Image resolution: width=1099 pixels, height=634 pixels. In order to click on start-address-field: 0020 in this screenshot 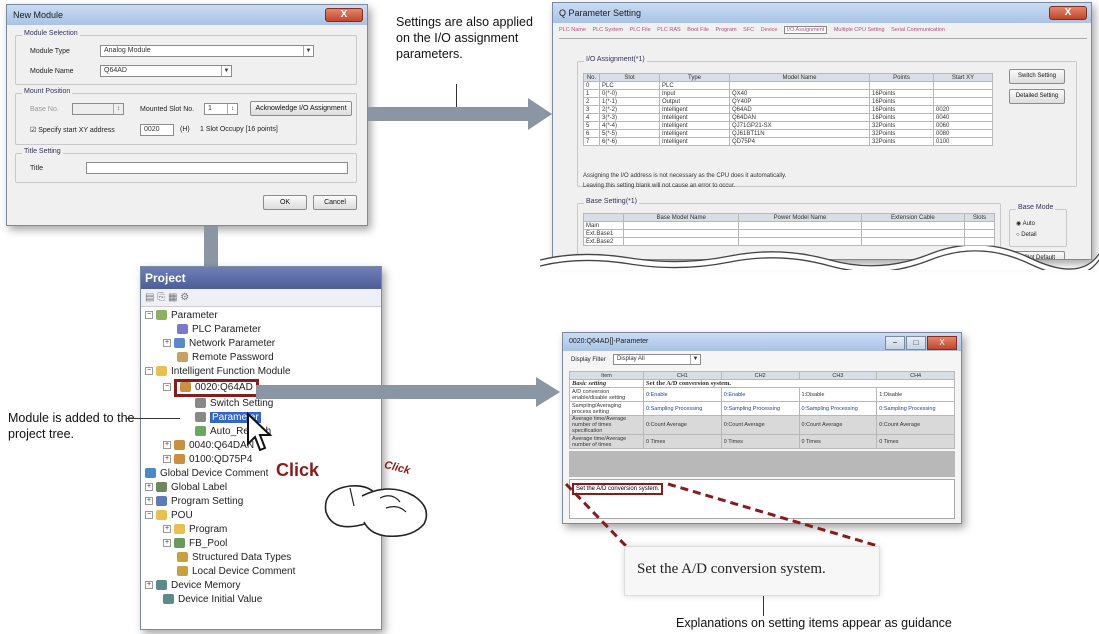, I will do `click(157, 130)`.